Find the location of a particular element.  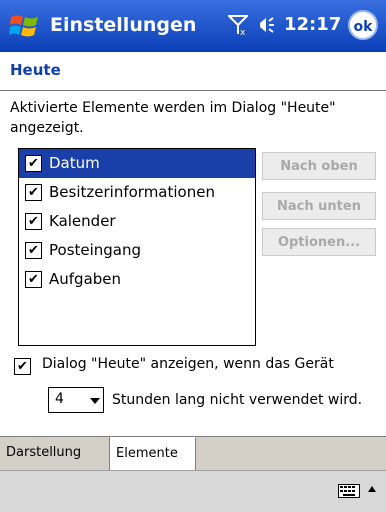

dropdown-arrow-icon is located at coordinates (95, 401).